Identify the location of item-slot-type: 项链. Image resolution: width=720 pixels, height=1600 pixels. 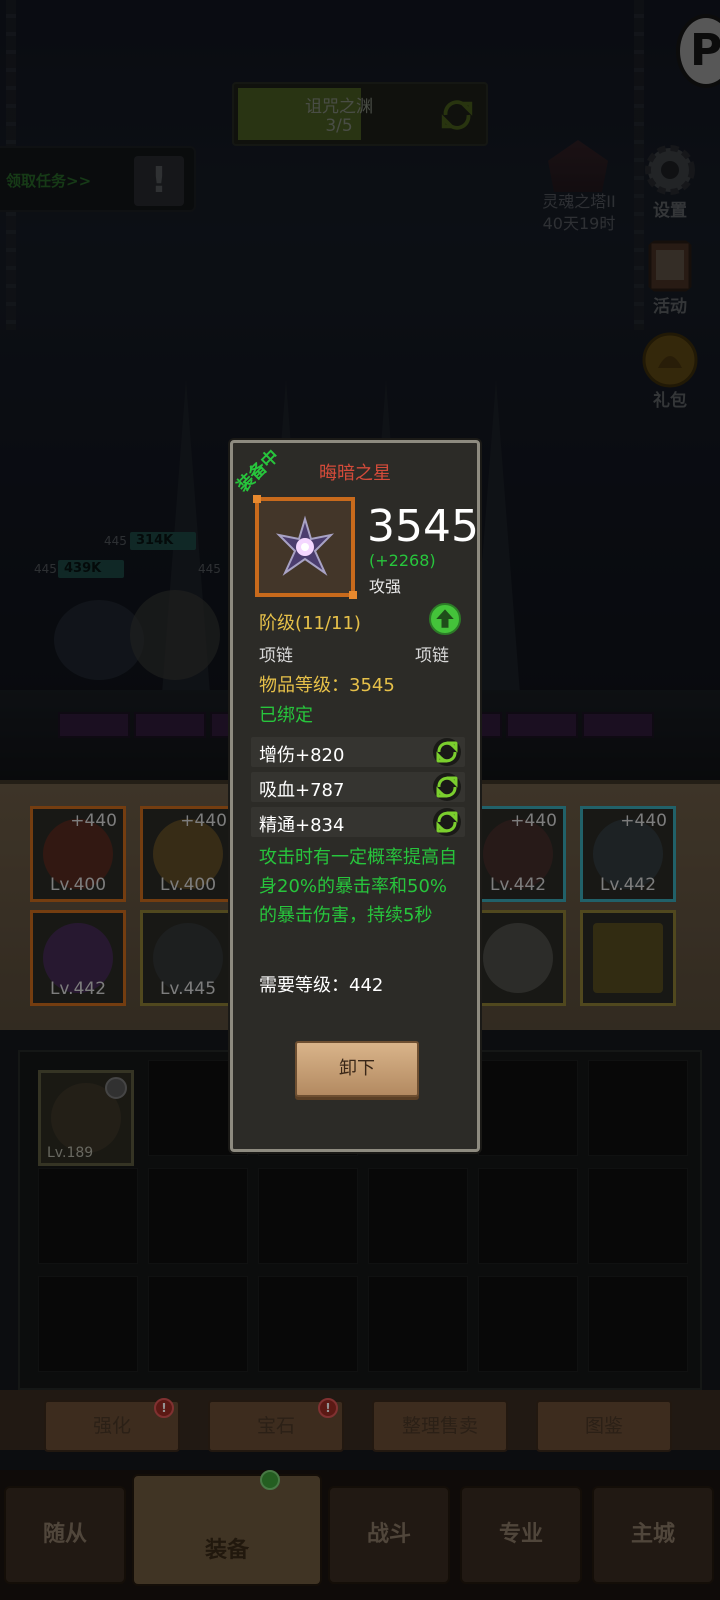
(276, 656).